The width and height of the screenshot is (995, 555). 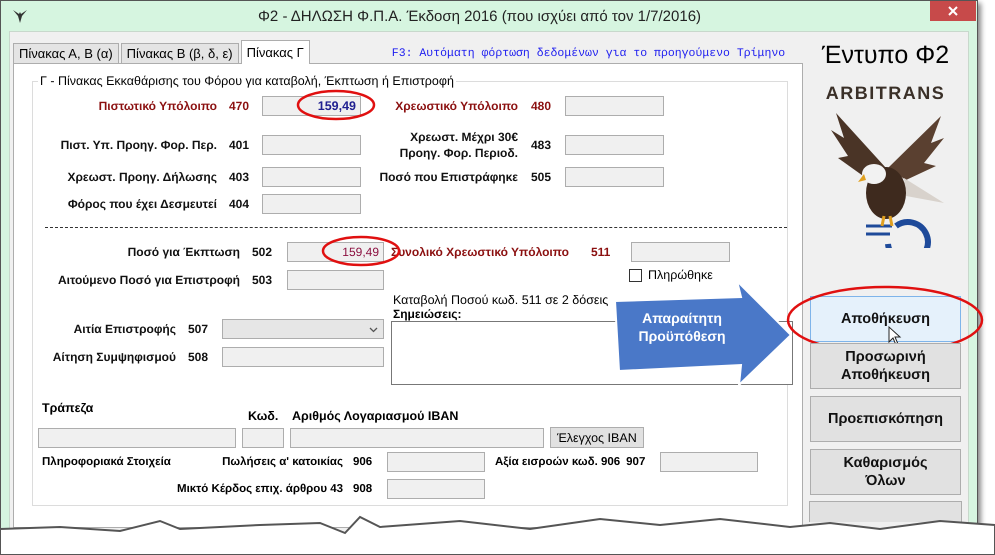 I want to click on field-code: 503, so click(x=262, y=280).